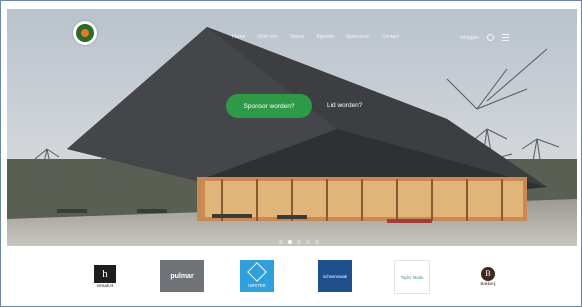 This screenshot has width=582, height=307. I want to click on nav-item-sponsoren: Sponsoren, so click(358, 37).